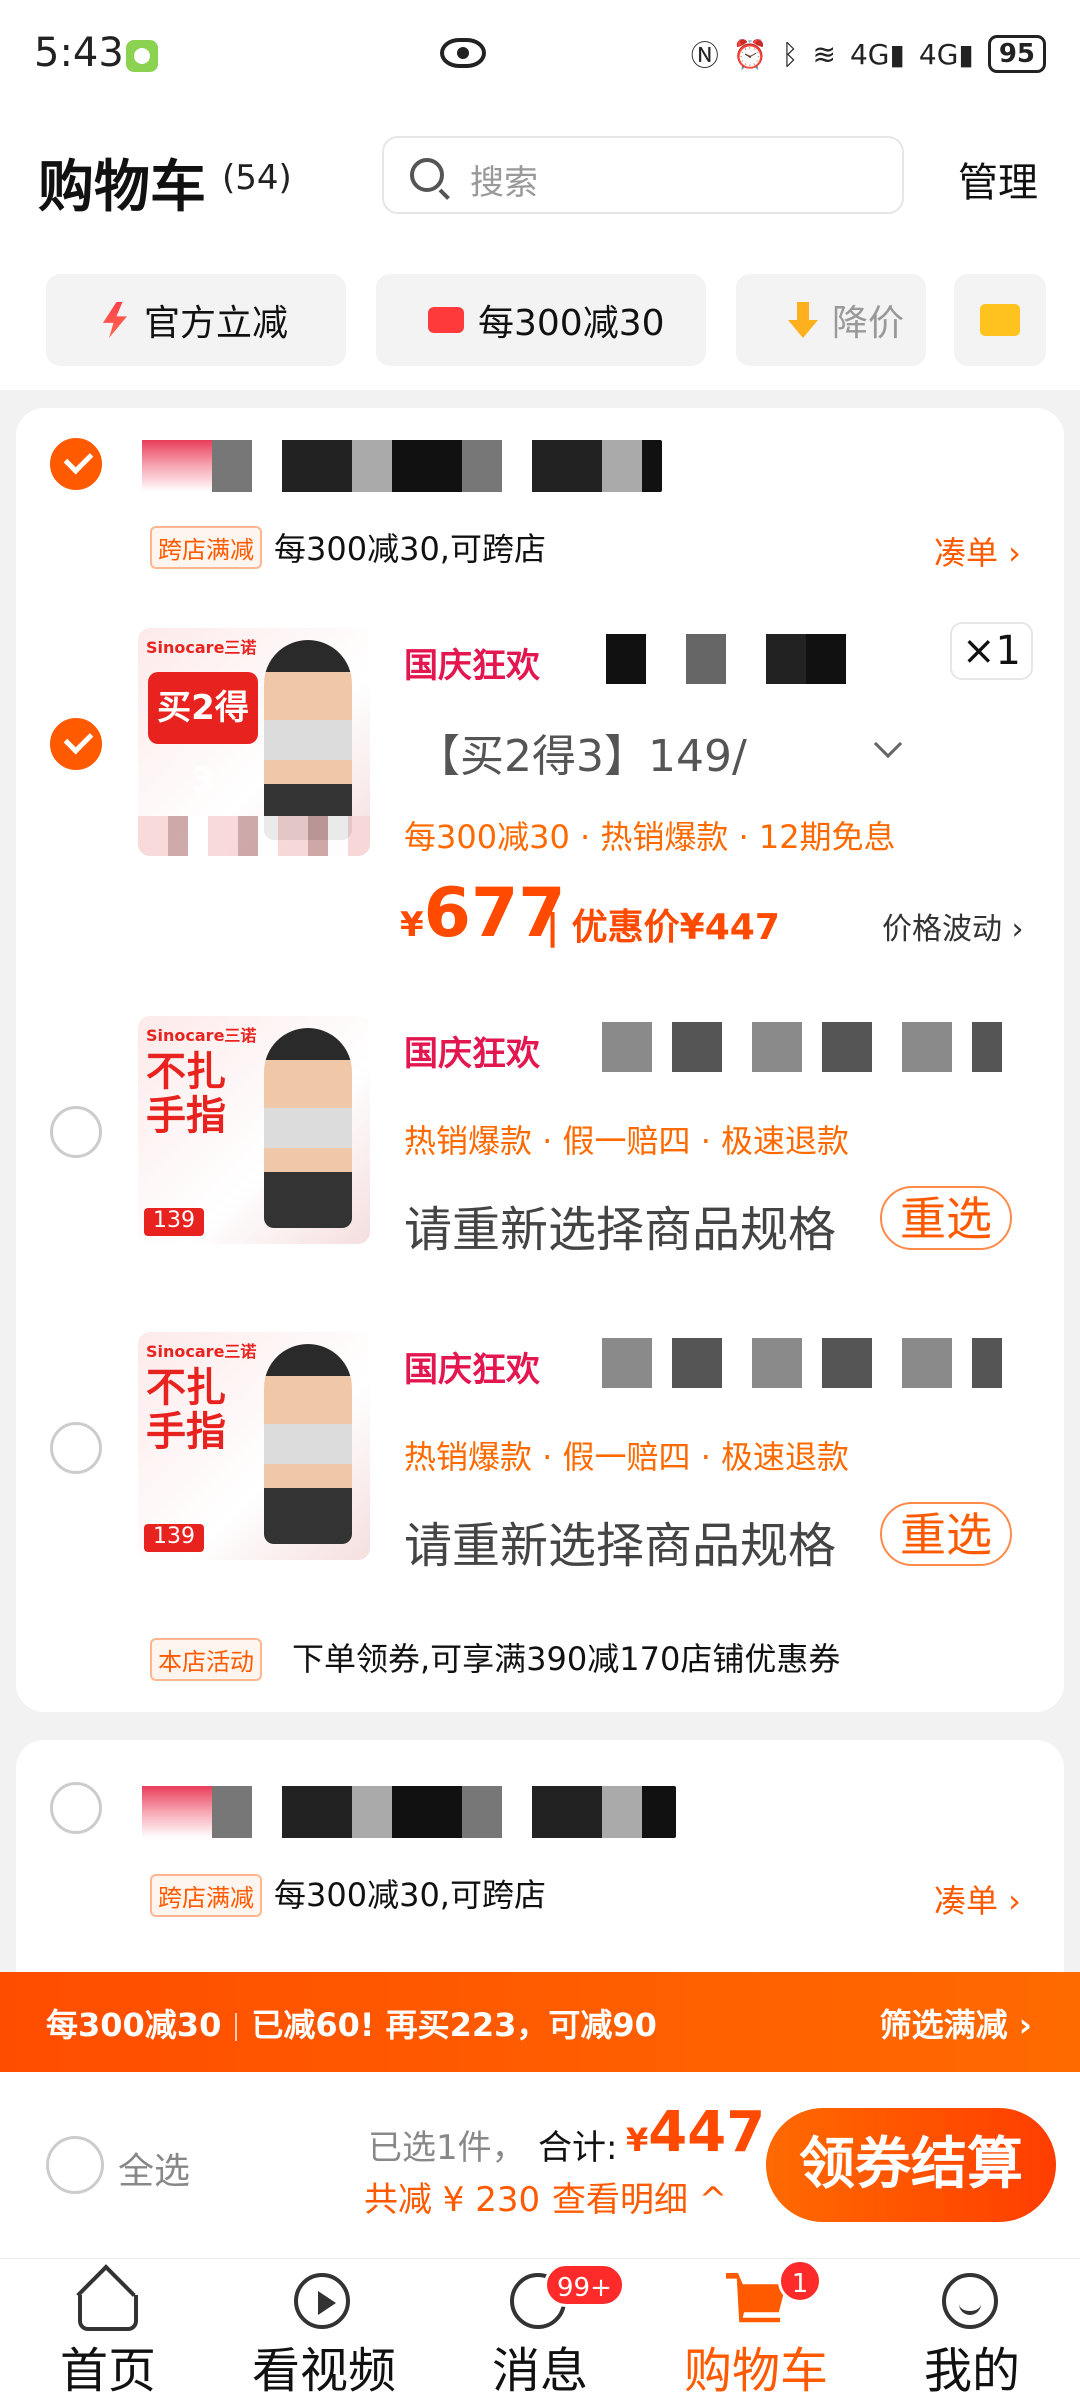 This screenshot has width=1080, height=2400. Describe the element at coordinates (463, 53) in the screenshot. I see `eye-icon` at that location.